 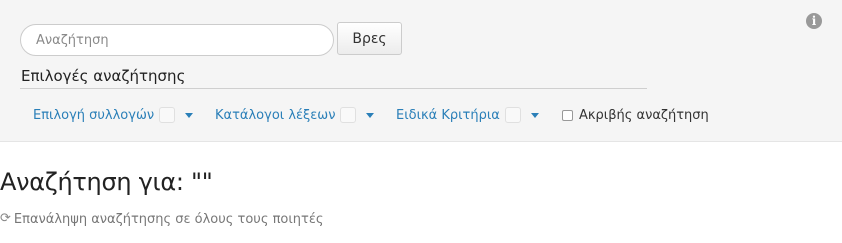 What do you see at coordinates (348, 115) in the screenshot?
I see `word-lists-count-badge` at bounding box center [348, 115].